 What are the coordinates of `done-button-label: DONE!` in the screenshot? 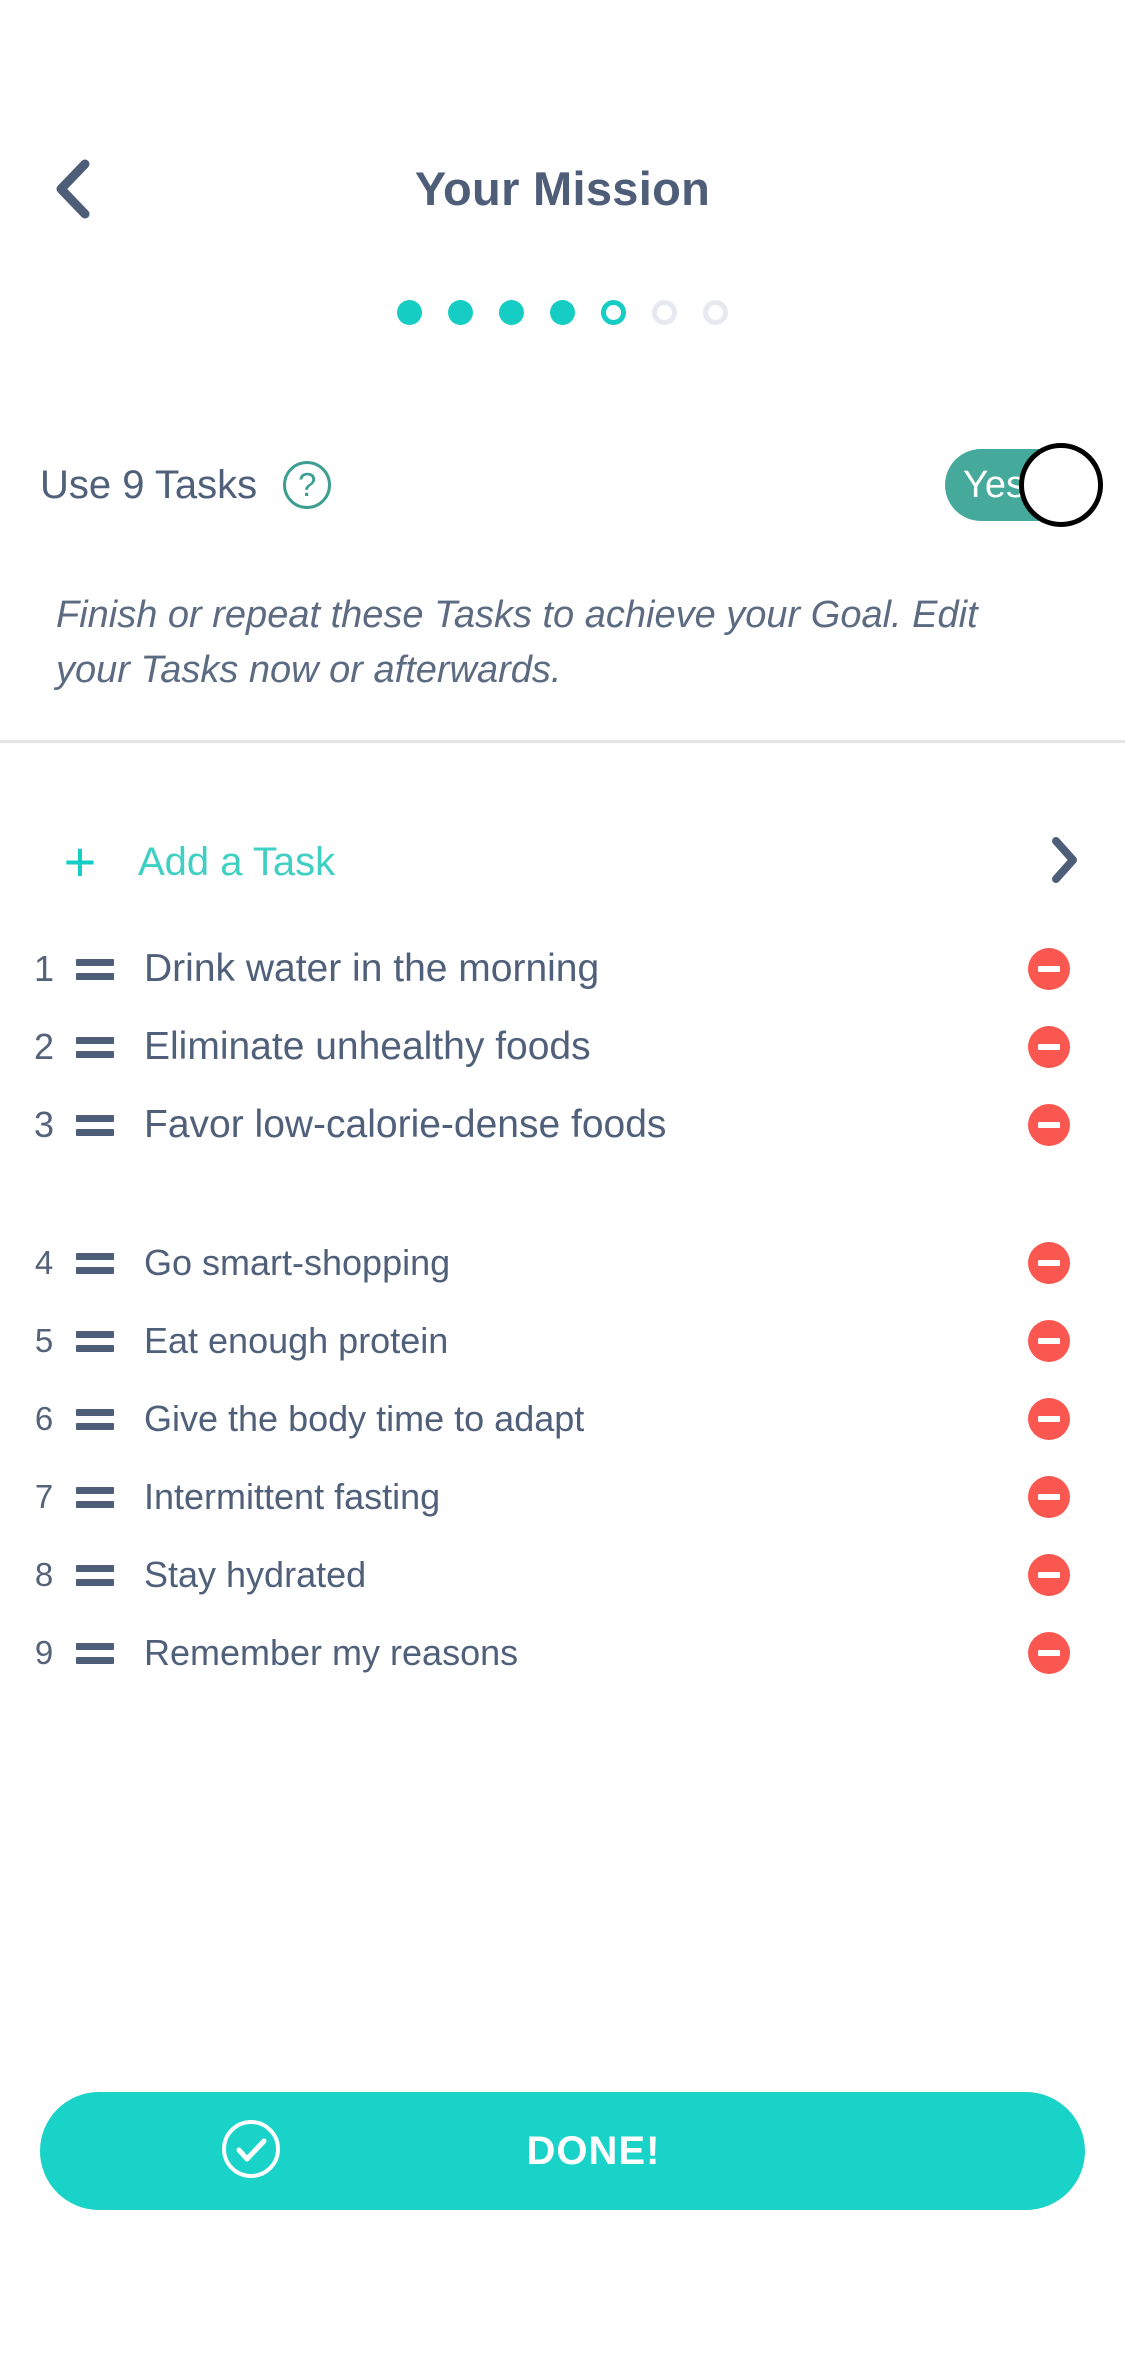 It's located at (593, 2150).